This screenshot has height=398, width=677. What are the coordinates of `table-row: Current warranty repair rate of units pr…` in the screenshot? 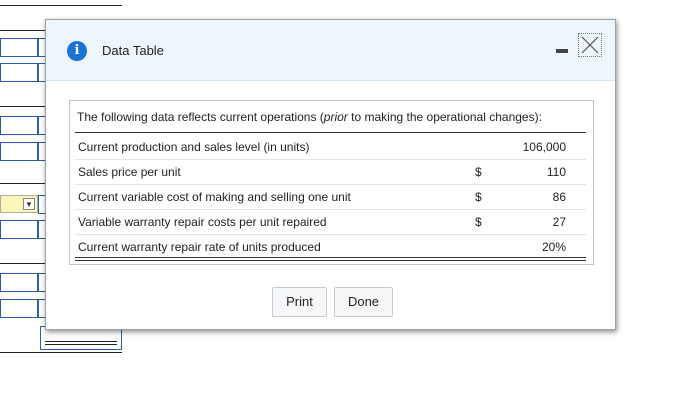 It's located at (330, 247).